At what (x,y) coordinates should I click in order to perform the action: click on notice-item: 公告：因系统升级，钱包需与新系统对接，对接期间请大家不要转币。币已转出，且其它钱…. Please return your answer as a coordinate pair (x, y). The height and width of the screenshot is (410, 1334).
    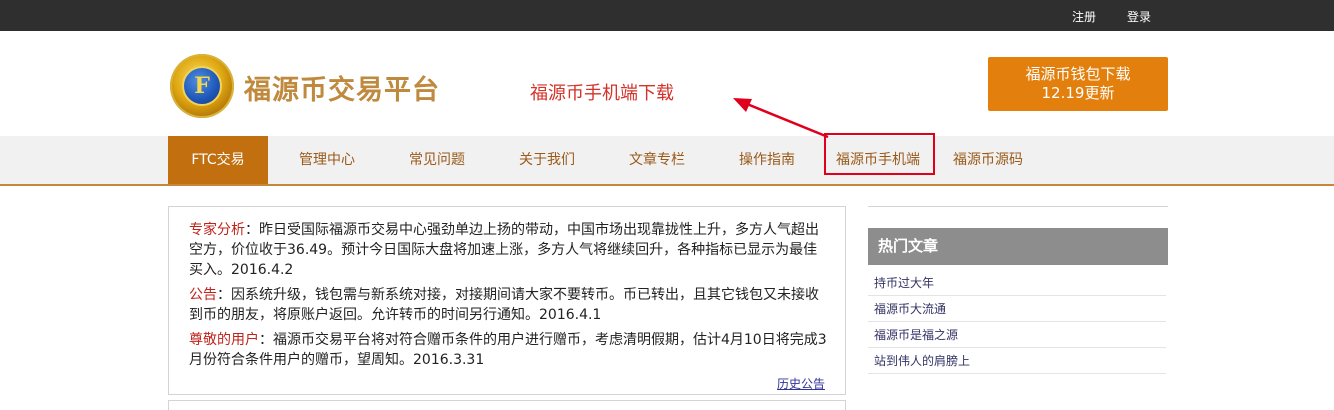
    Looking at the image, I should click on (509, 305).